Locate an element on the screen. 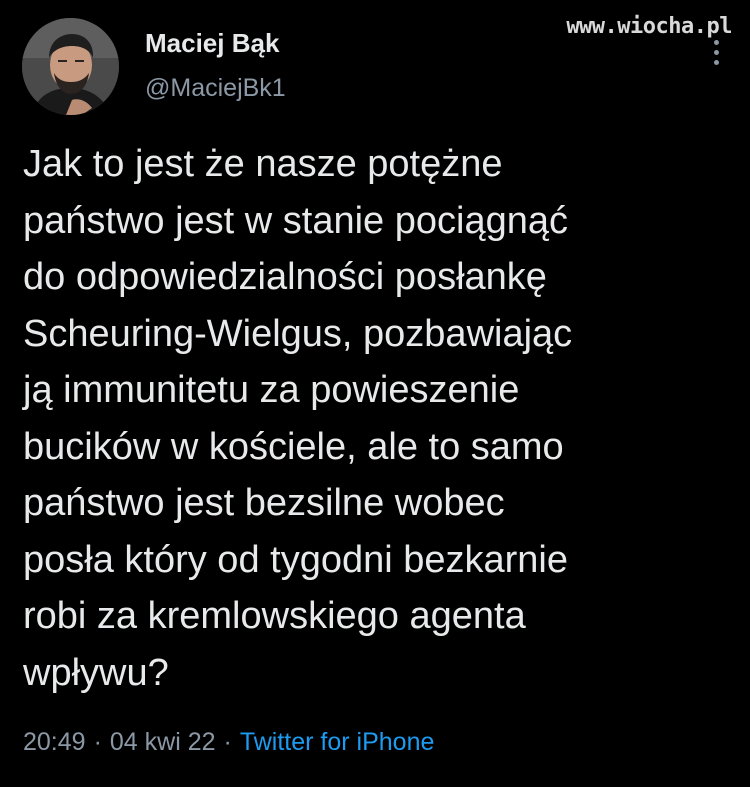 The image size is (750, 787). watermark: www.wiocha.pl is located at coordinates (649, 26).